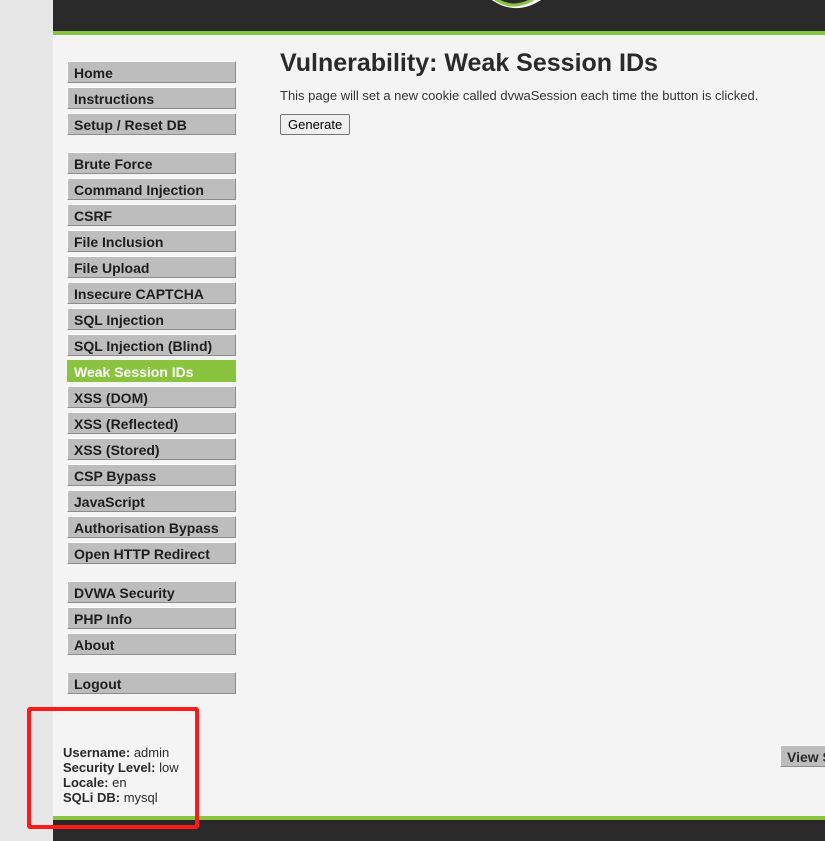 This screenshot has width=825, height=841. What do you see at coordinates (315, 124) in the screenshot?
I see `generate-button: Generate` at bounding box center [315, 124].